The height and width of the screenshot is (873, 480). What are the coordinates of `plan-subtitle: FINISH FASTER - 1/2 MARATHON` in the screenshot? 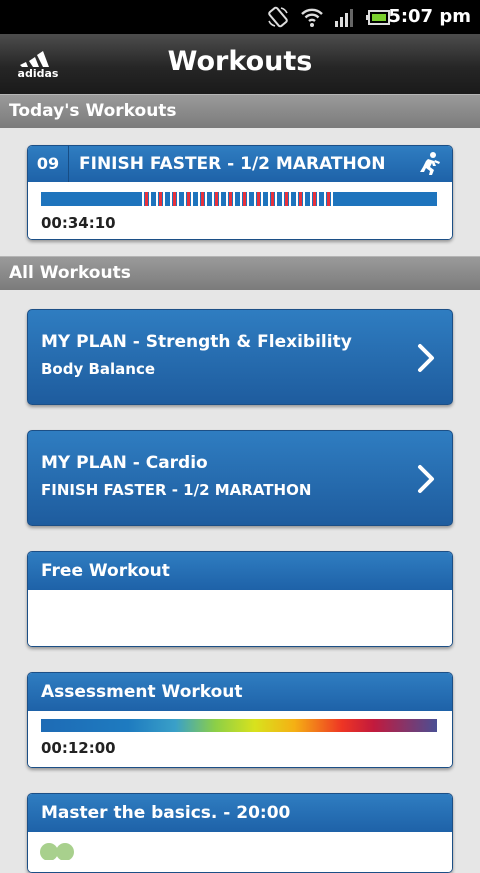 It's located at (176, 490).